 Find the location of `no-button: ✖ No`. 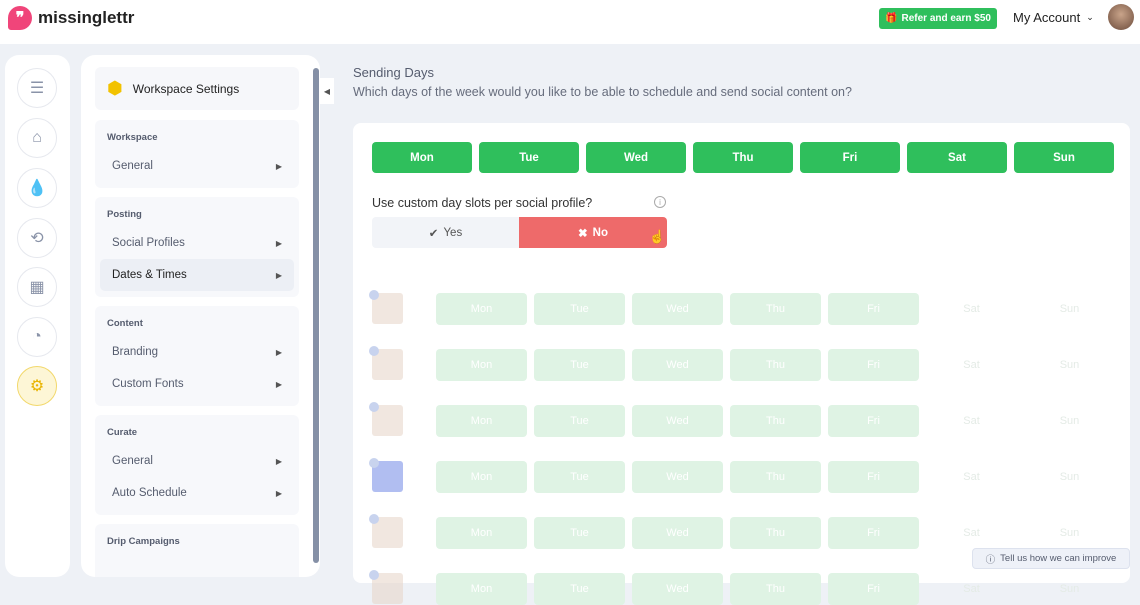

no-button: ✖ No is located at coordinates (593, 232).